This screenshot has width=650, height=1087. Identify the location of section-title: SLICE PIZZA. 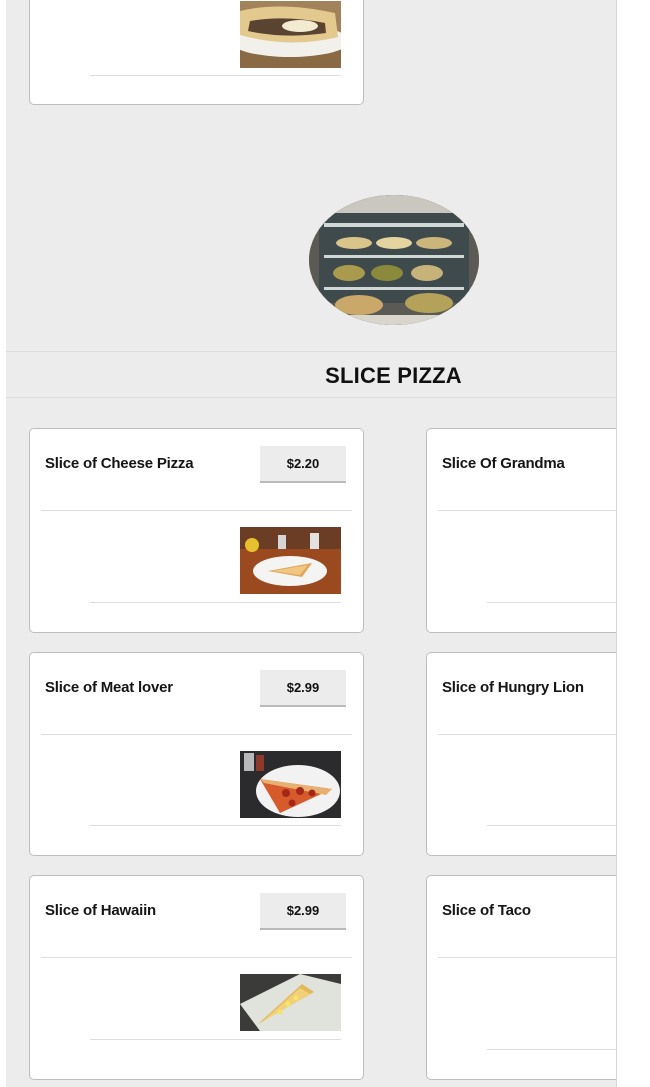
(393, 375).